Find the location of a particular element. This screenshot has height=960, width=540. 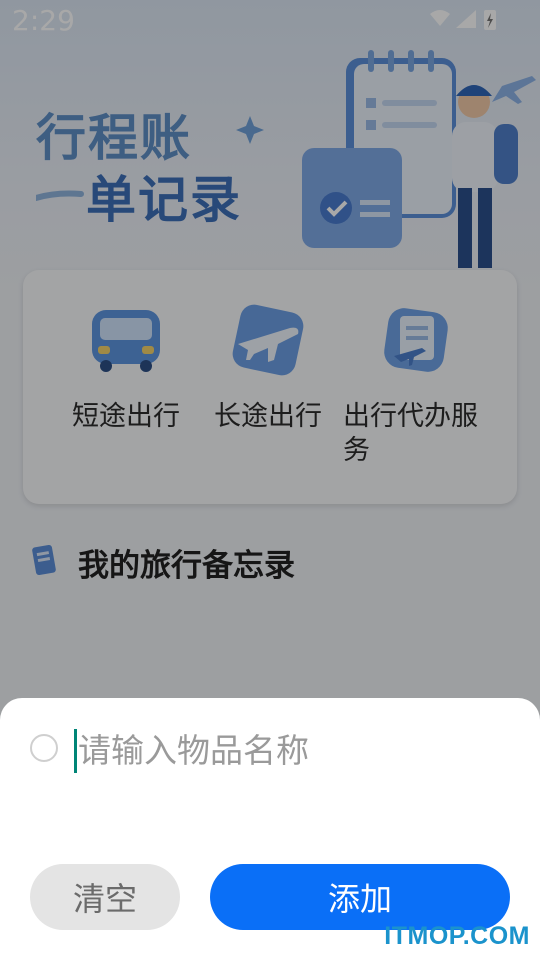

item-radio is located at coordinates (44, 748).